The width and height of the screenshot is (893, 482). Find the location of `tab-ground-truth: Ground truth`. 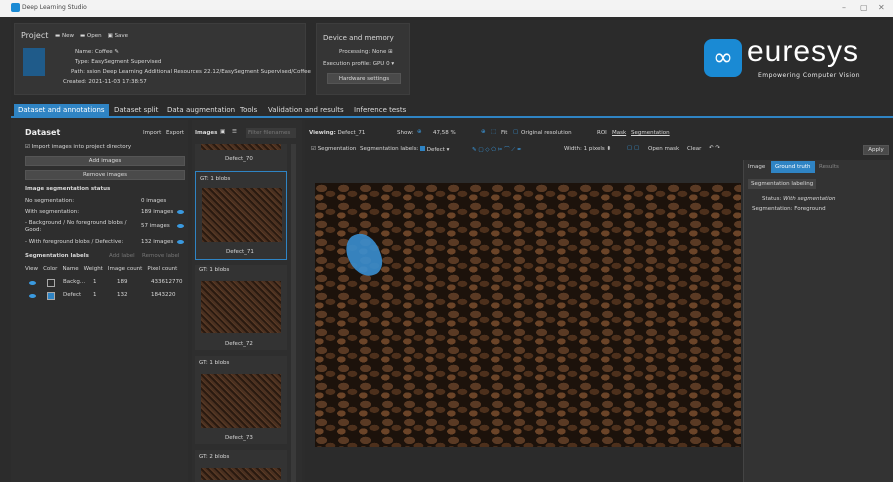

tab-ground-truth: Ground truth is located at coordinates (793, 167).